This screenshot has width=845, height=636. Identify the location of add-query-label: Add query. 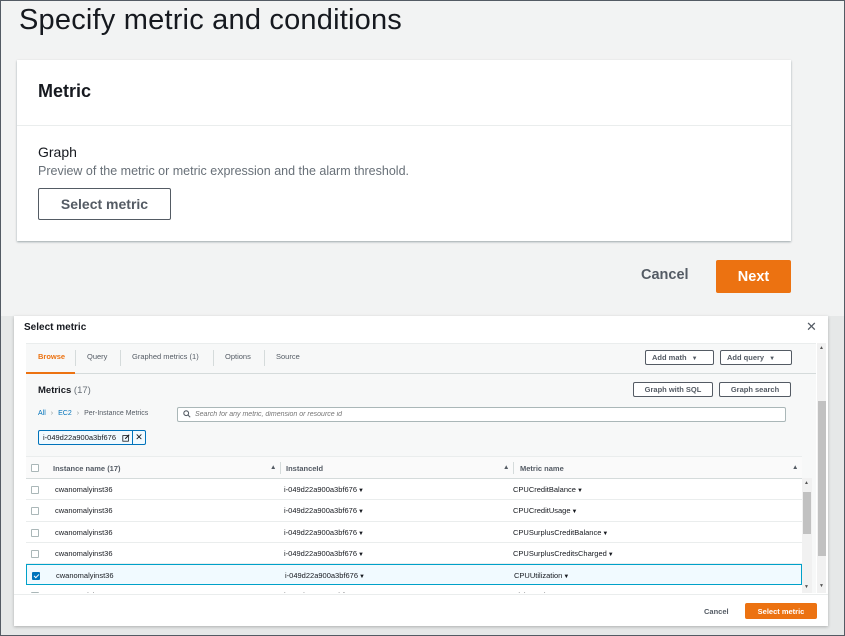
(746, 357).